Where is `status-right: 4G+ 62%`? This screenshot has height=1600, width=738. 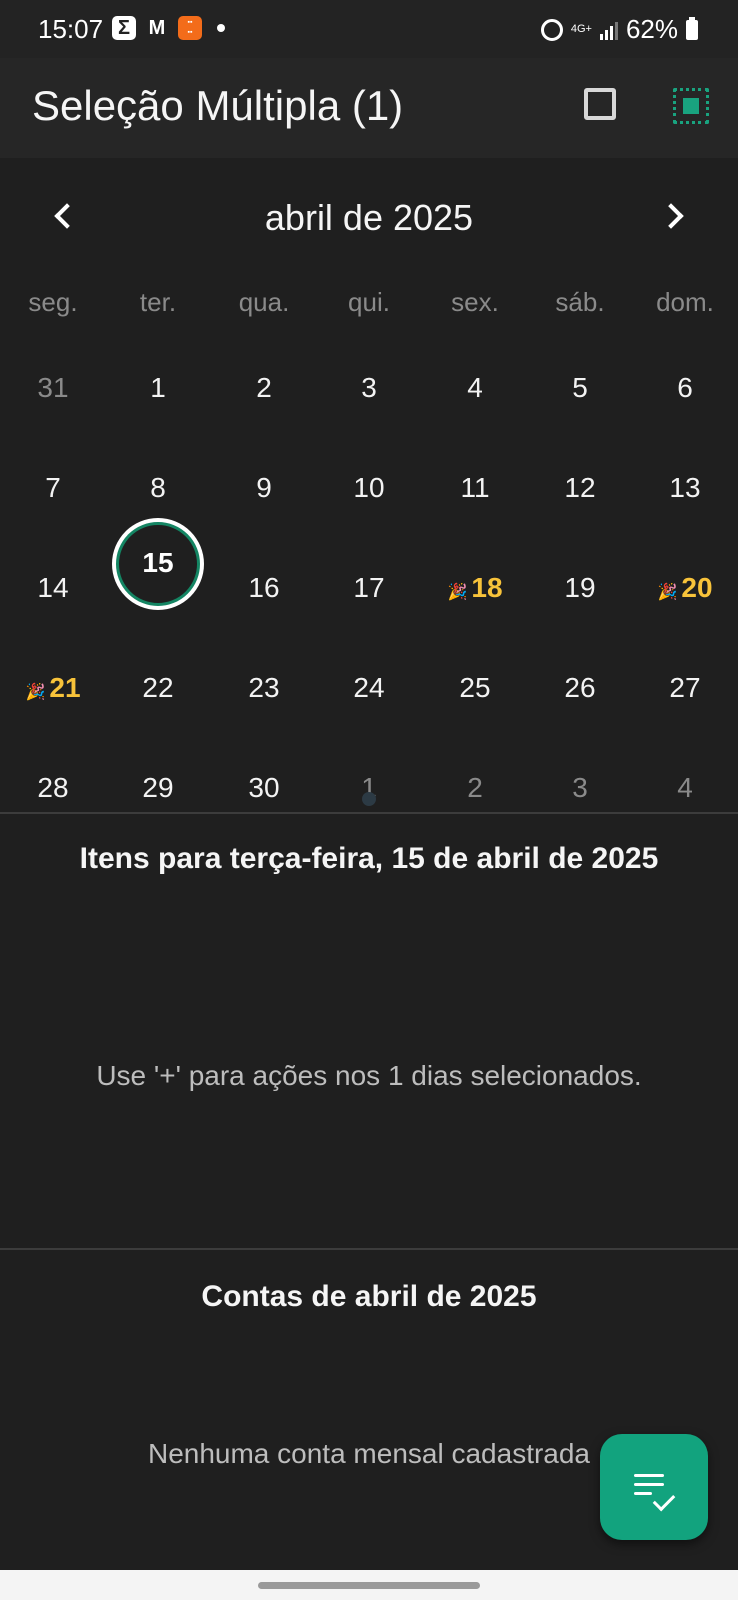
status-right: 4G+ 62% is located at coordinates (619, 29).